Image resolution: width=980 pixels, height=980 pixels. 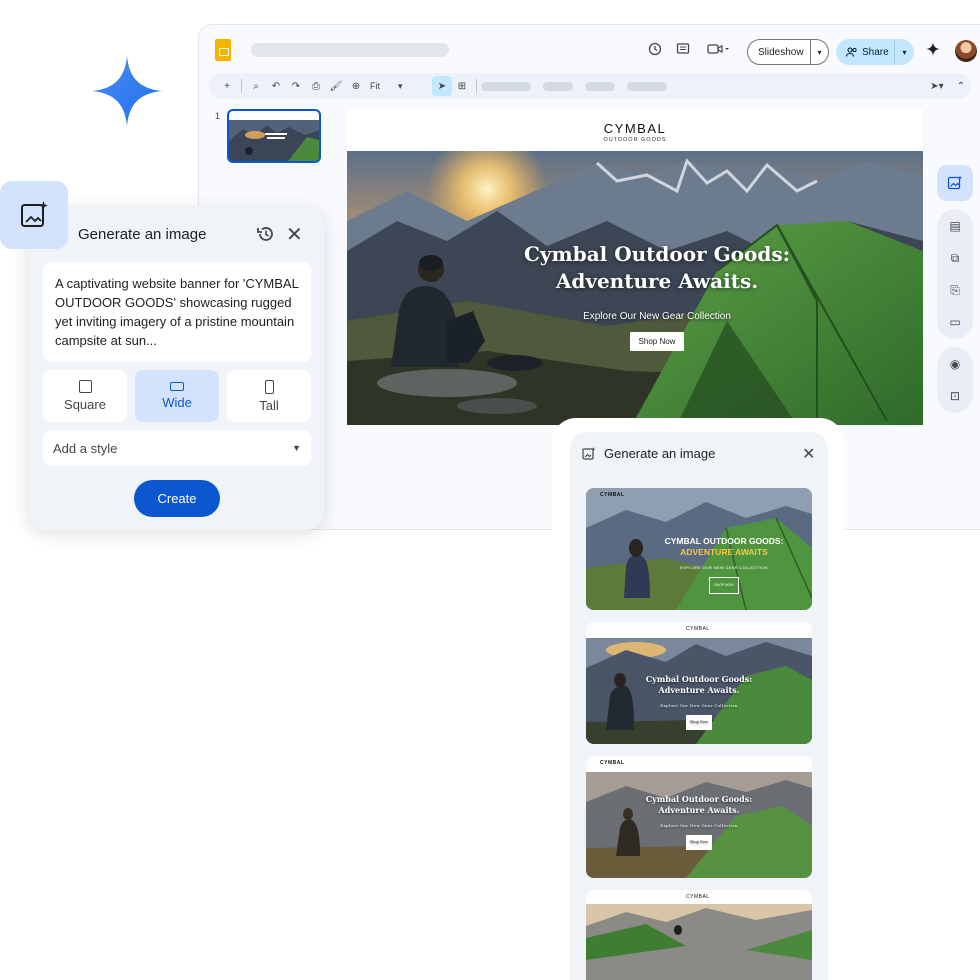 I want to click on wide-icon, so click(x=177, y=386).